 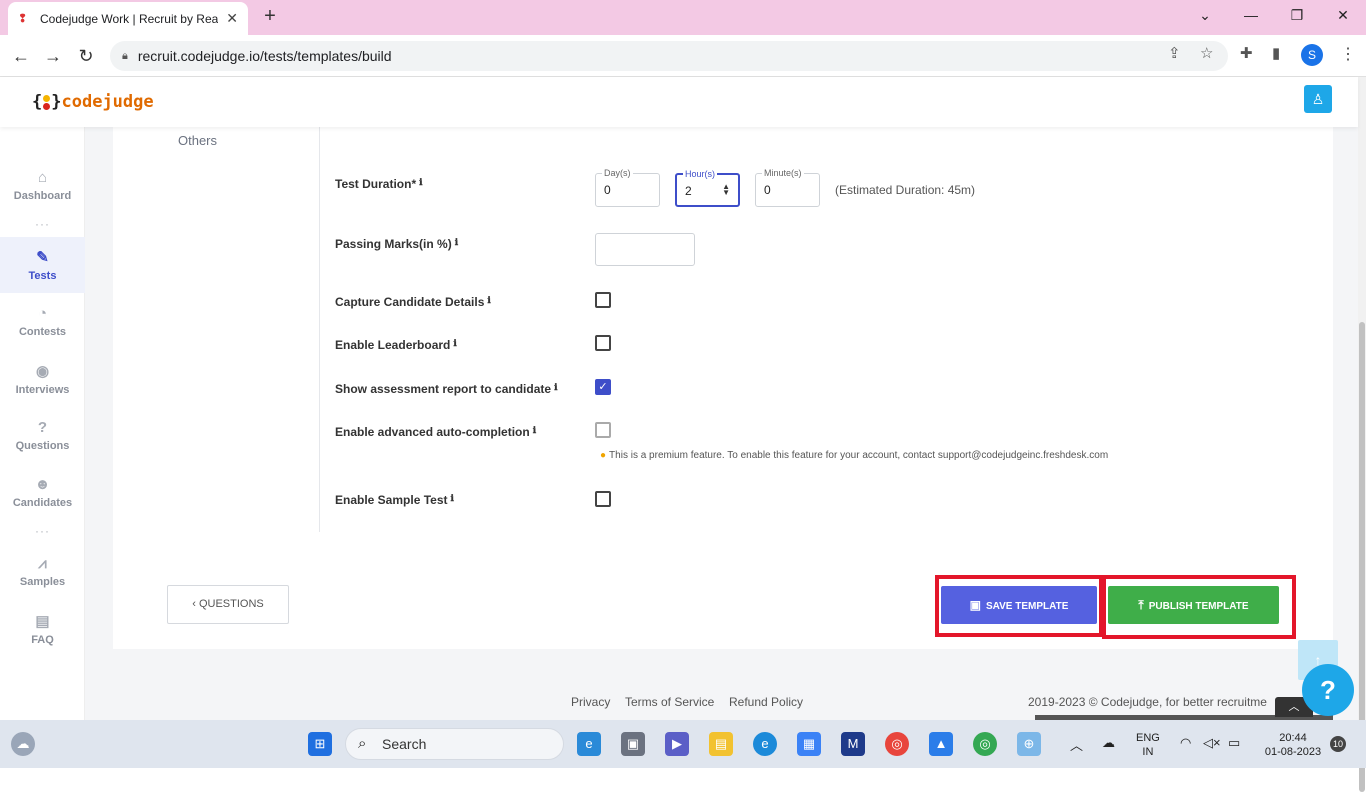 What do you see at coordinates (1343, 15) in the screenshot?
I see `close-window-icon: ✕` at bounding box center [1343, 15].